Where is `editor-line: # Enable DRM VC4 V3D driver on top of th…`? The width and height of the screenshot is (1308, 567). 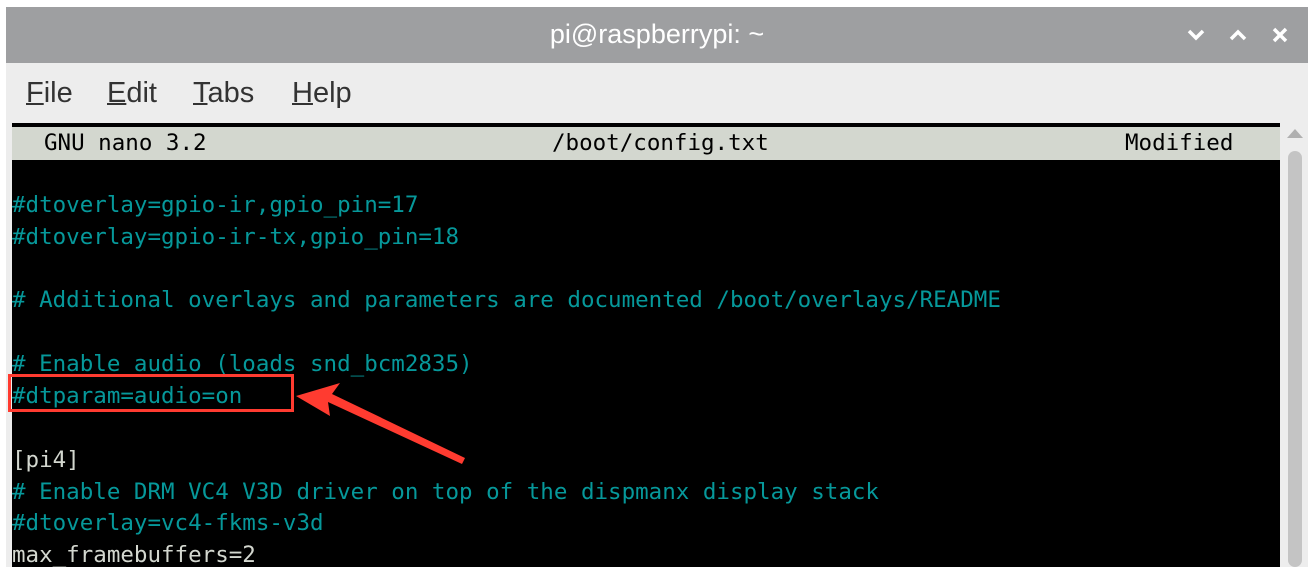 editor-line: # Enable DRM VC4 V3D driver on top of th… is located at coordinates (445, 492).